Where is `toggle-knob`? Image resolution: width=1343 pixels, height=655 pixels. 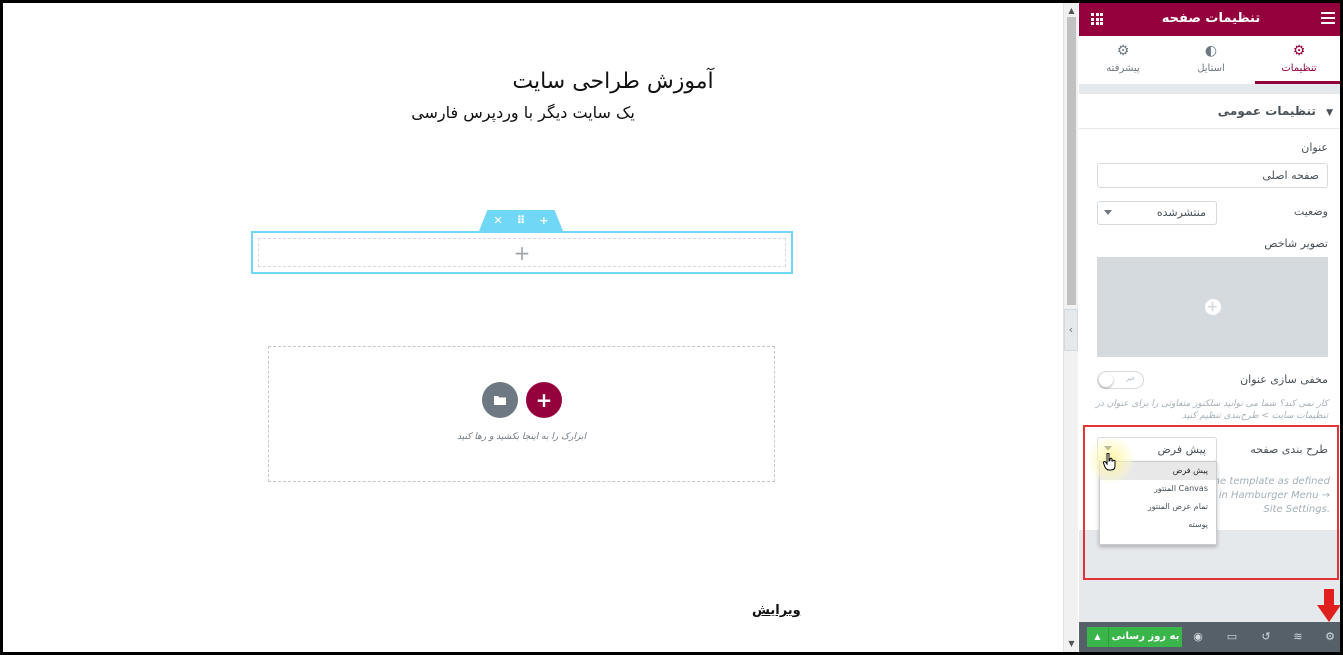
toggle-knob is located at coordinates (1106, 380).